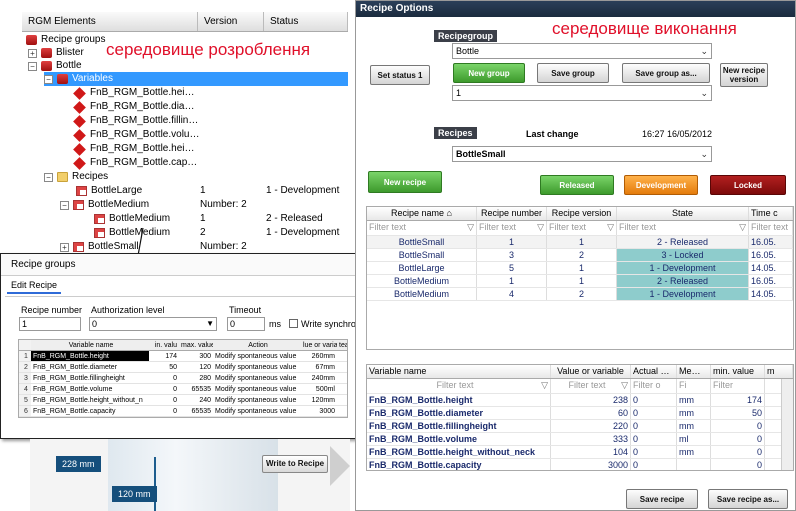  What do you see at coordinates (52, 310) in the screenshot?
I see `recipe-number-label: Recipe number` at bounding box center [52, 310].